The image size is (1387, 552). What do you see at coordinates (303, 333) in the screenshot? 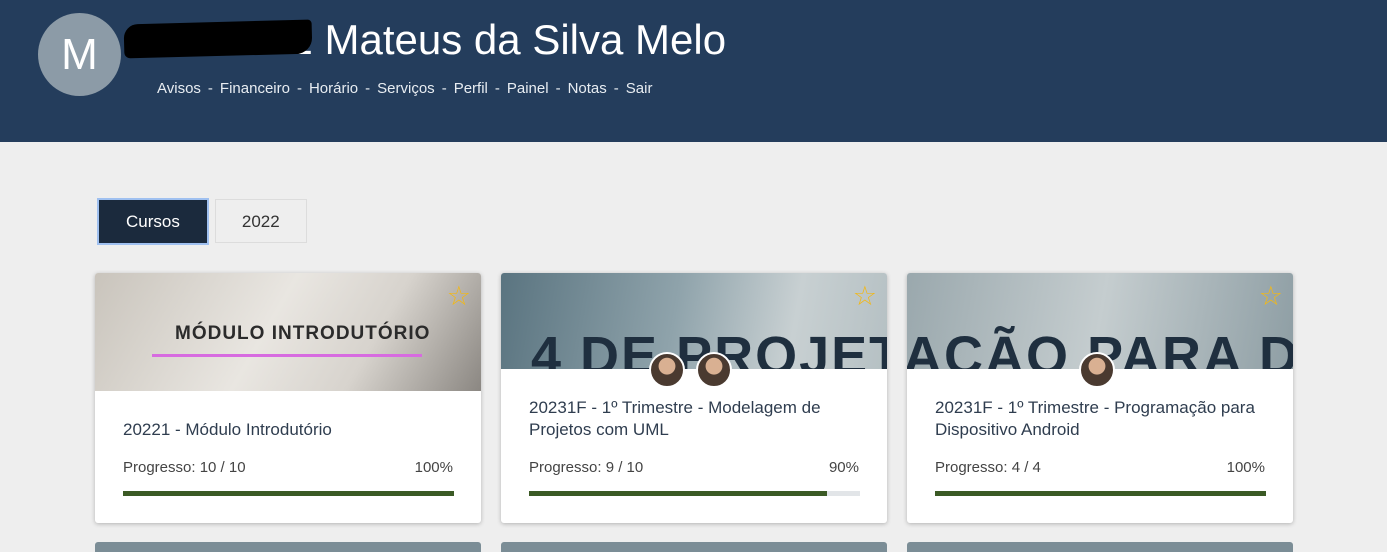
I see `cover-text: MÓDULO INTRODUTÓRIO` at bounding box center [303, 333].